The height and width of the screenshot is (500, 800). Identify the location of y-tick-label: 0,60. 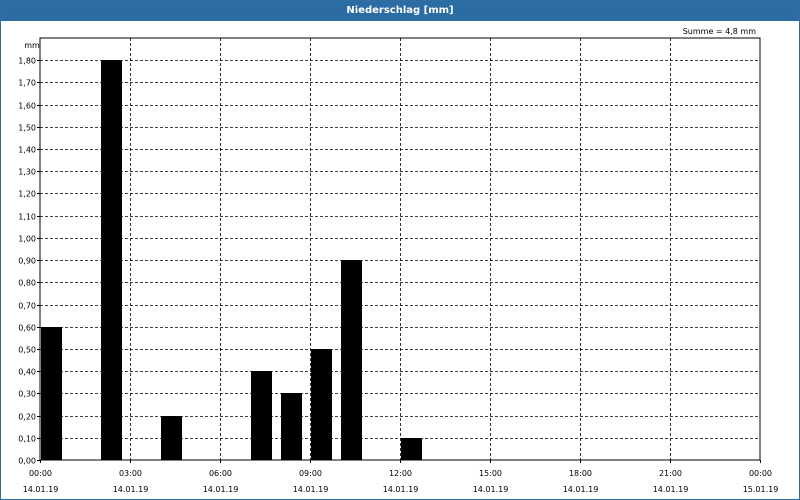
(27, 328).